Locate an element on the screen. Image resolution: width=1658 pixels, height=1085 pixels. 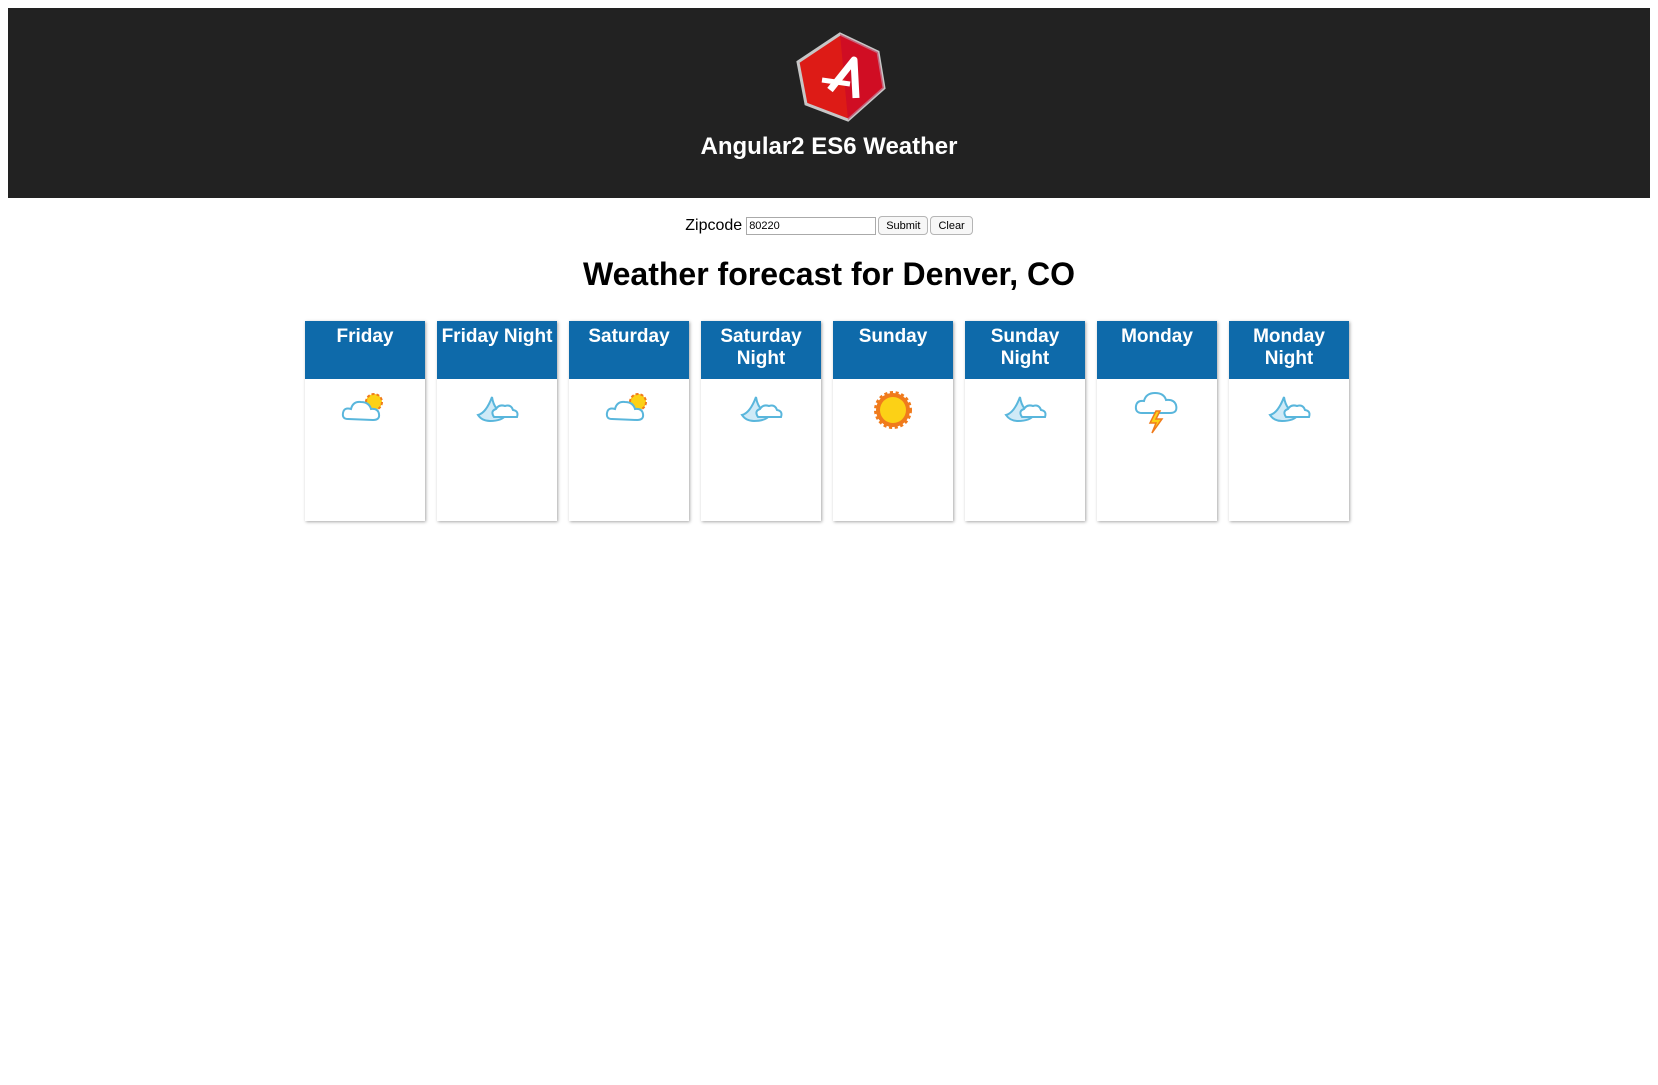
period-name: Monday is located at coordinates (1157, 350).